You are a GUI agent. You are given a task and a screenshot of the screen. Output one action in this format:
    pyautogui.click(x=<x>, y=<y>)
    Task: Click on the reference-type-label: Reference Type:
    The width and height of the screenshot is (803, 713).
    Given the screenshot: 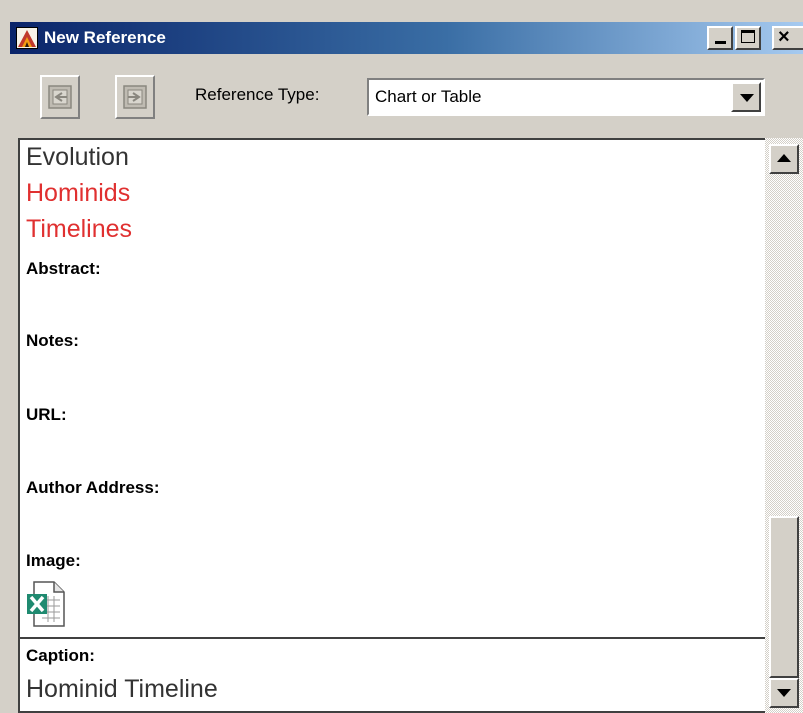 What is the action you would take?
    pyautogui.click(x=257, y=94)
    